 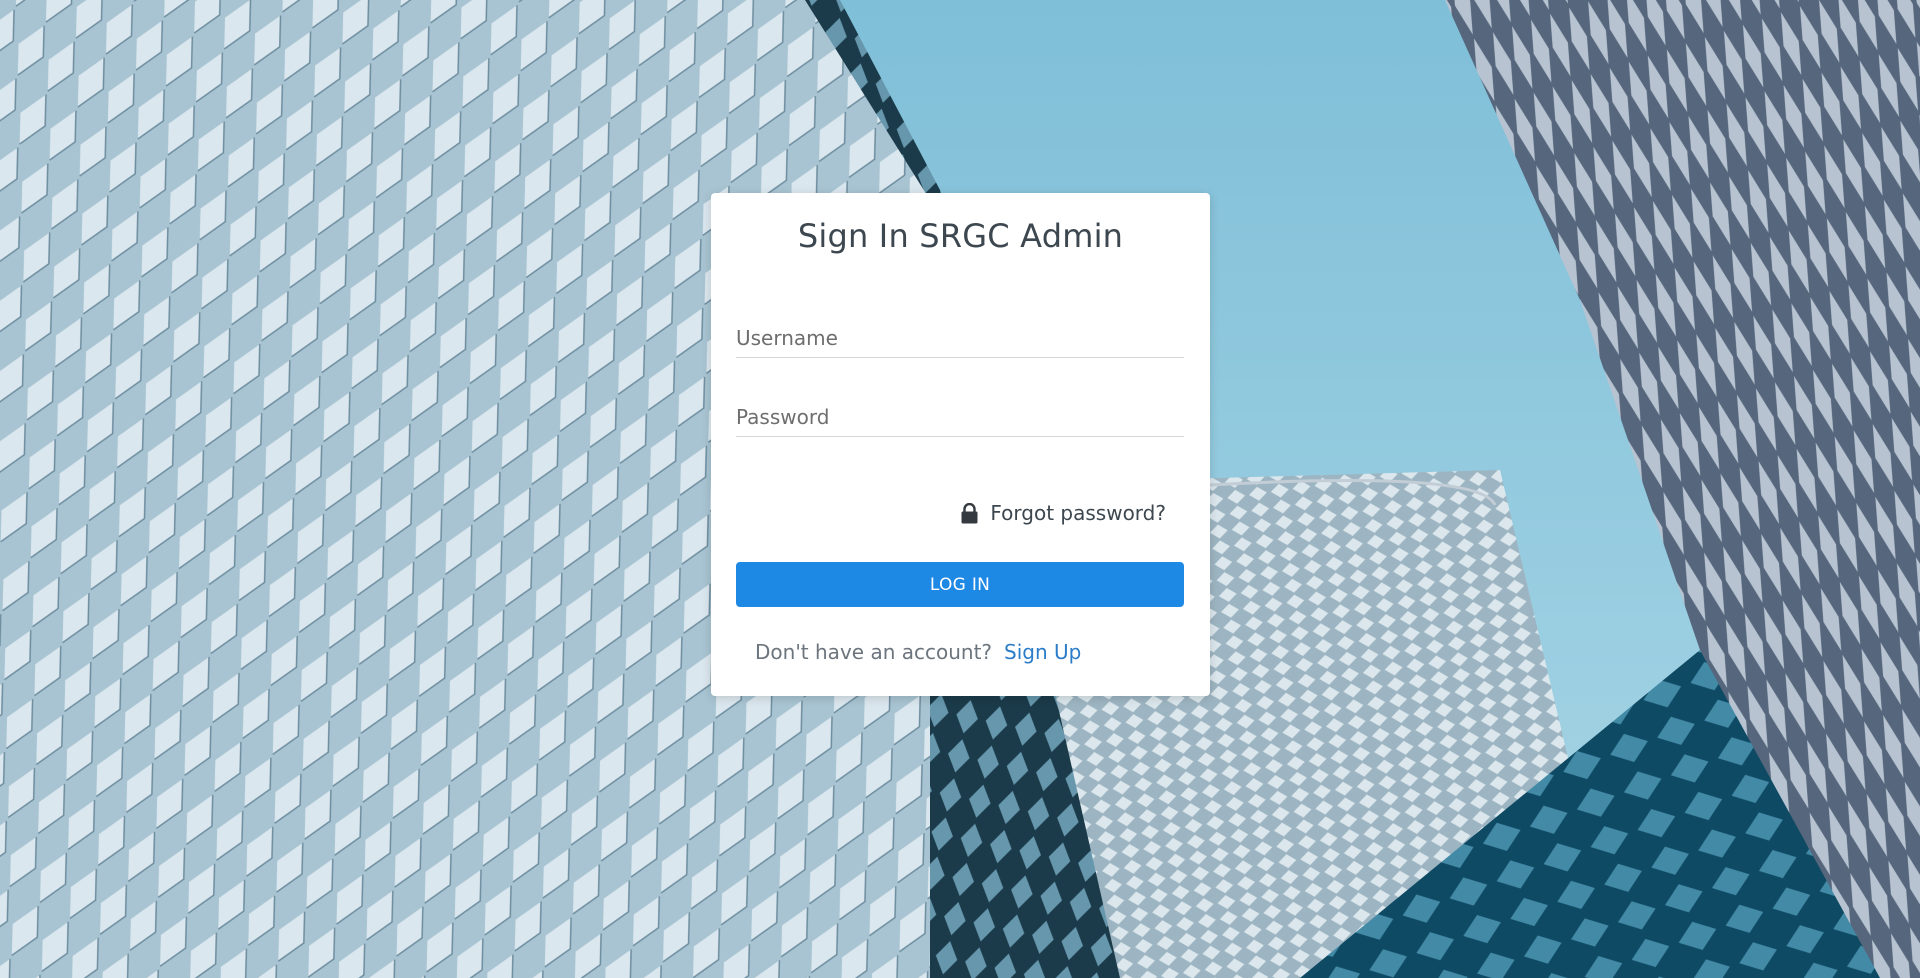 What do you see at coordinates (969, 513) in the screenshot?
I see `lock-icon` at bounding box center [969, 513].